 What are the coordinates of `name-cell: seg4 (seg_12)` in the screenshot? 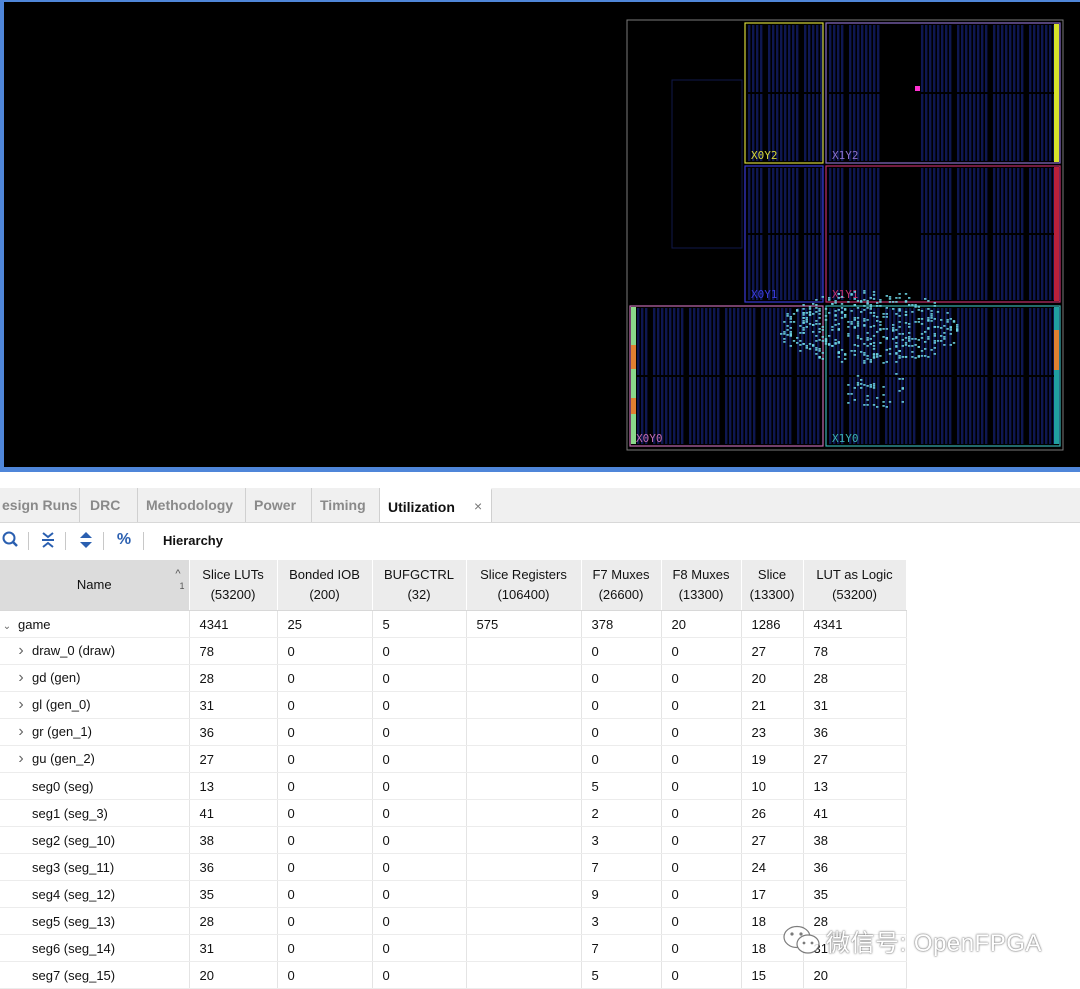 It's located at (95, 894).